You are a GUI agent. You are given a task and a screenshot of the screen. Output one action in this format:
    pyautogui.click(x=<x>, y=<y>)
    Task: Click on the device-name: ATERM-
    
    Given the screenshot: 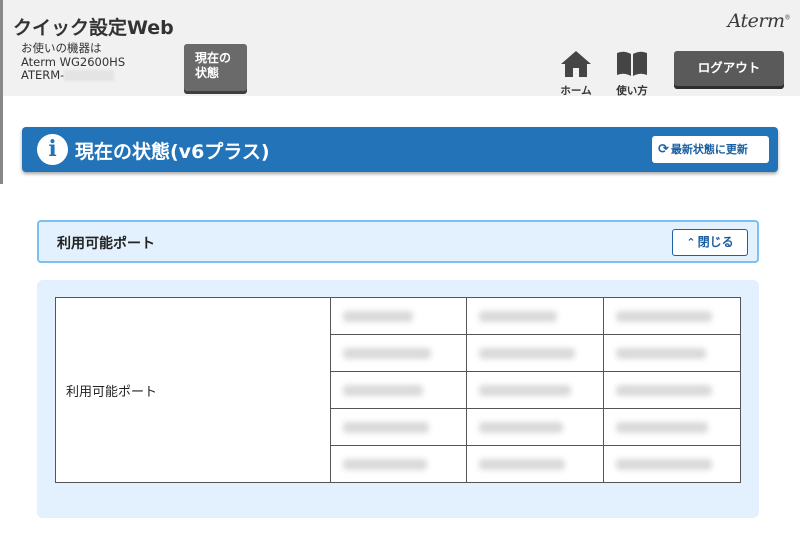 What is the action you would take?
    pyautogui.click(x=73, y=75)
    